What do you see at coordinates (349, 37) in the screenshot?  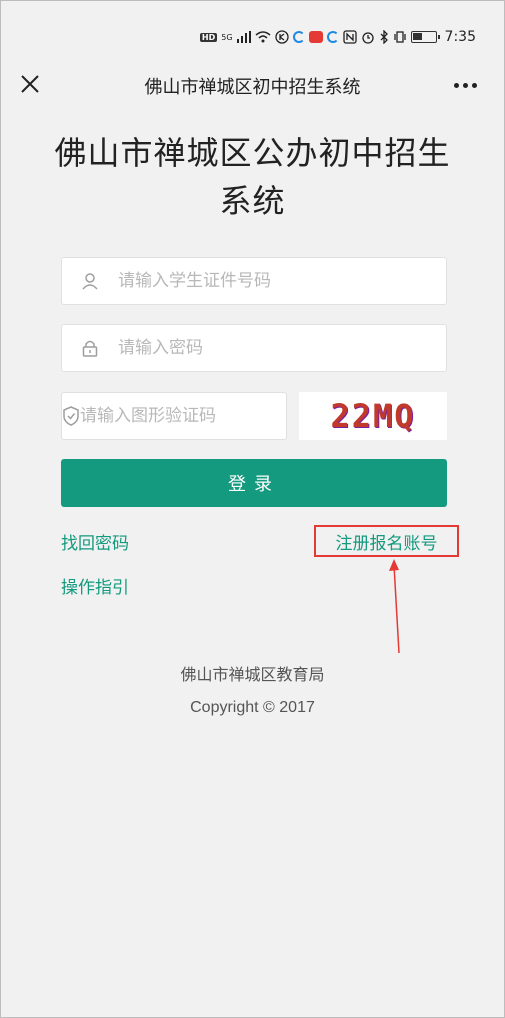 I see `nfc-icon` at bounding box center [349, 37].